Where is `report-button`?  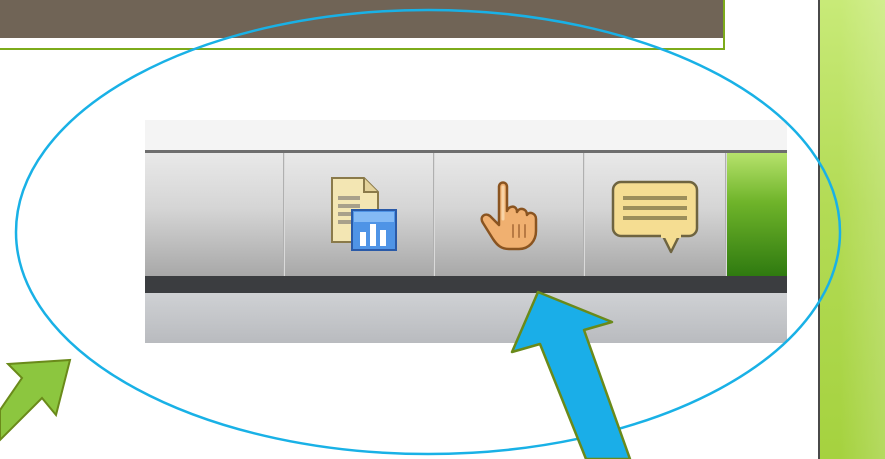
report-button is located at coordinates (359, 214).